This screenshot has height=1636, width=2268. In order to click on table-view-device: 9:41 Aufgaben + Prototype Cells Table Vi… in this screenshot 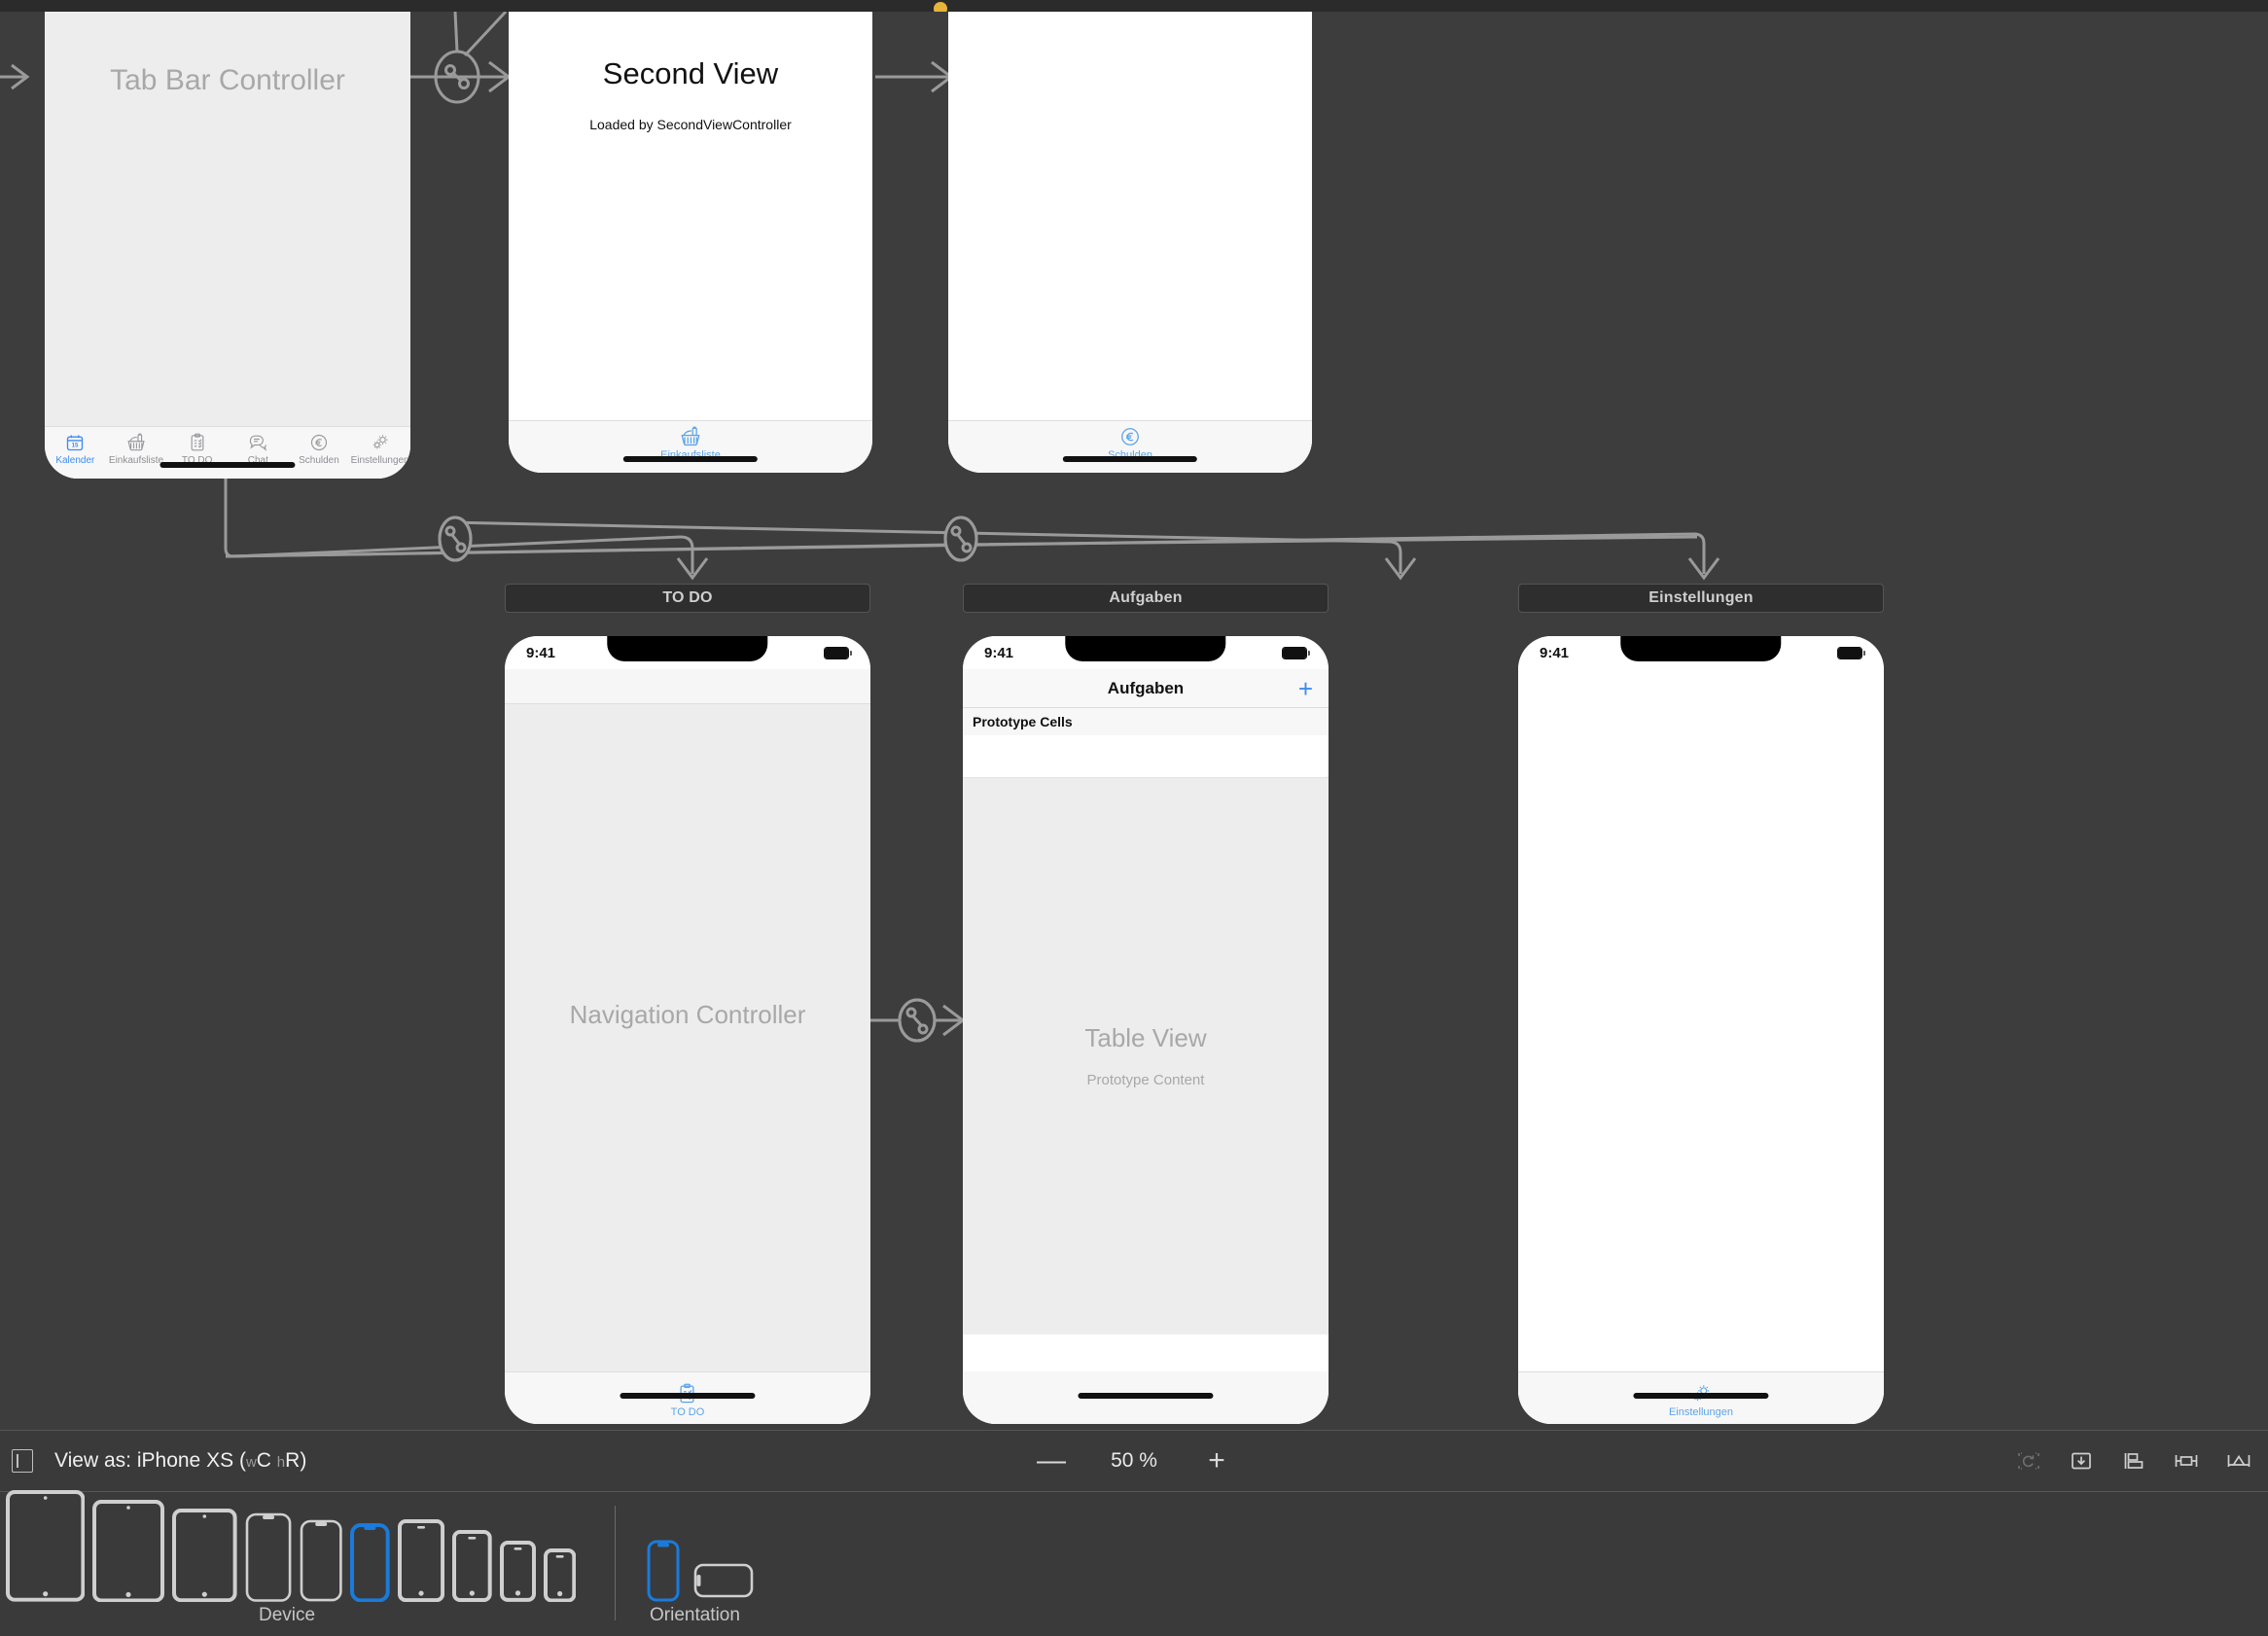, I will do `click(1146, 1030)`.